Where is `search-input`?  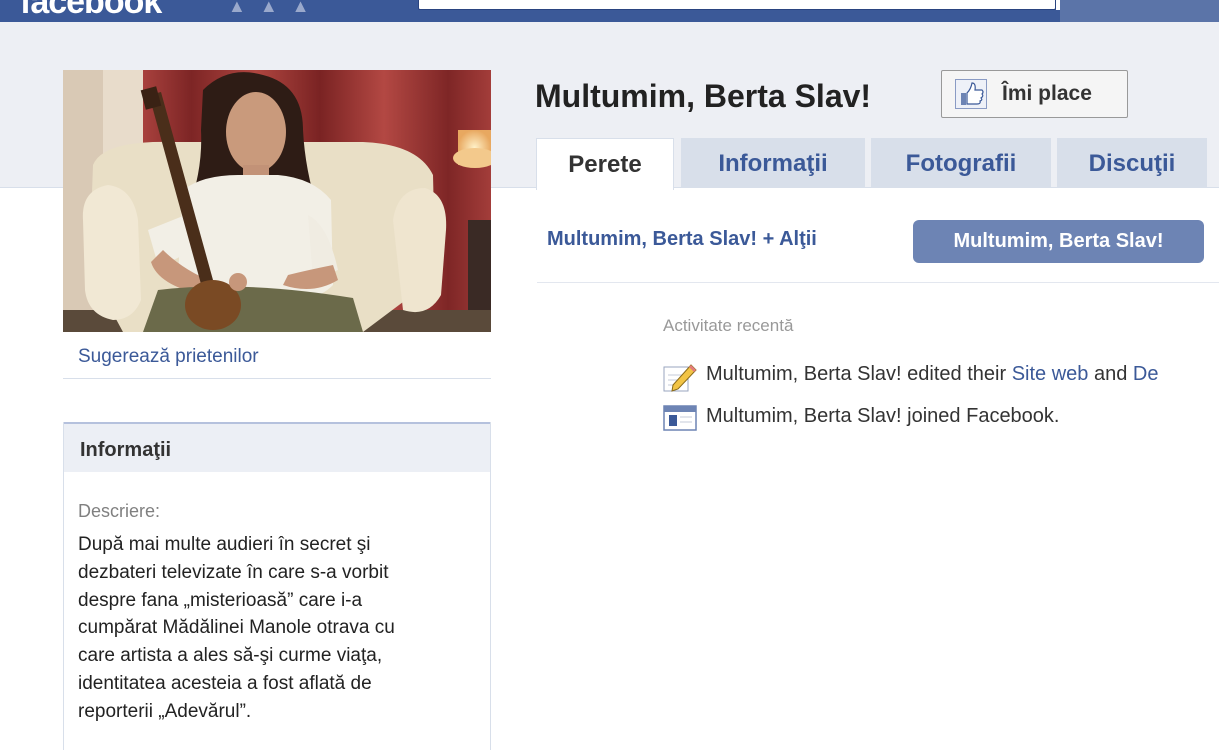 search-input is located at coordinates (737, 5).